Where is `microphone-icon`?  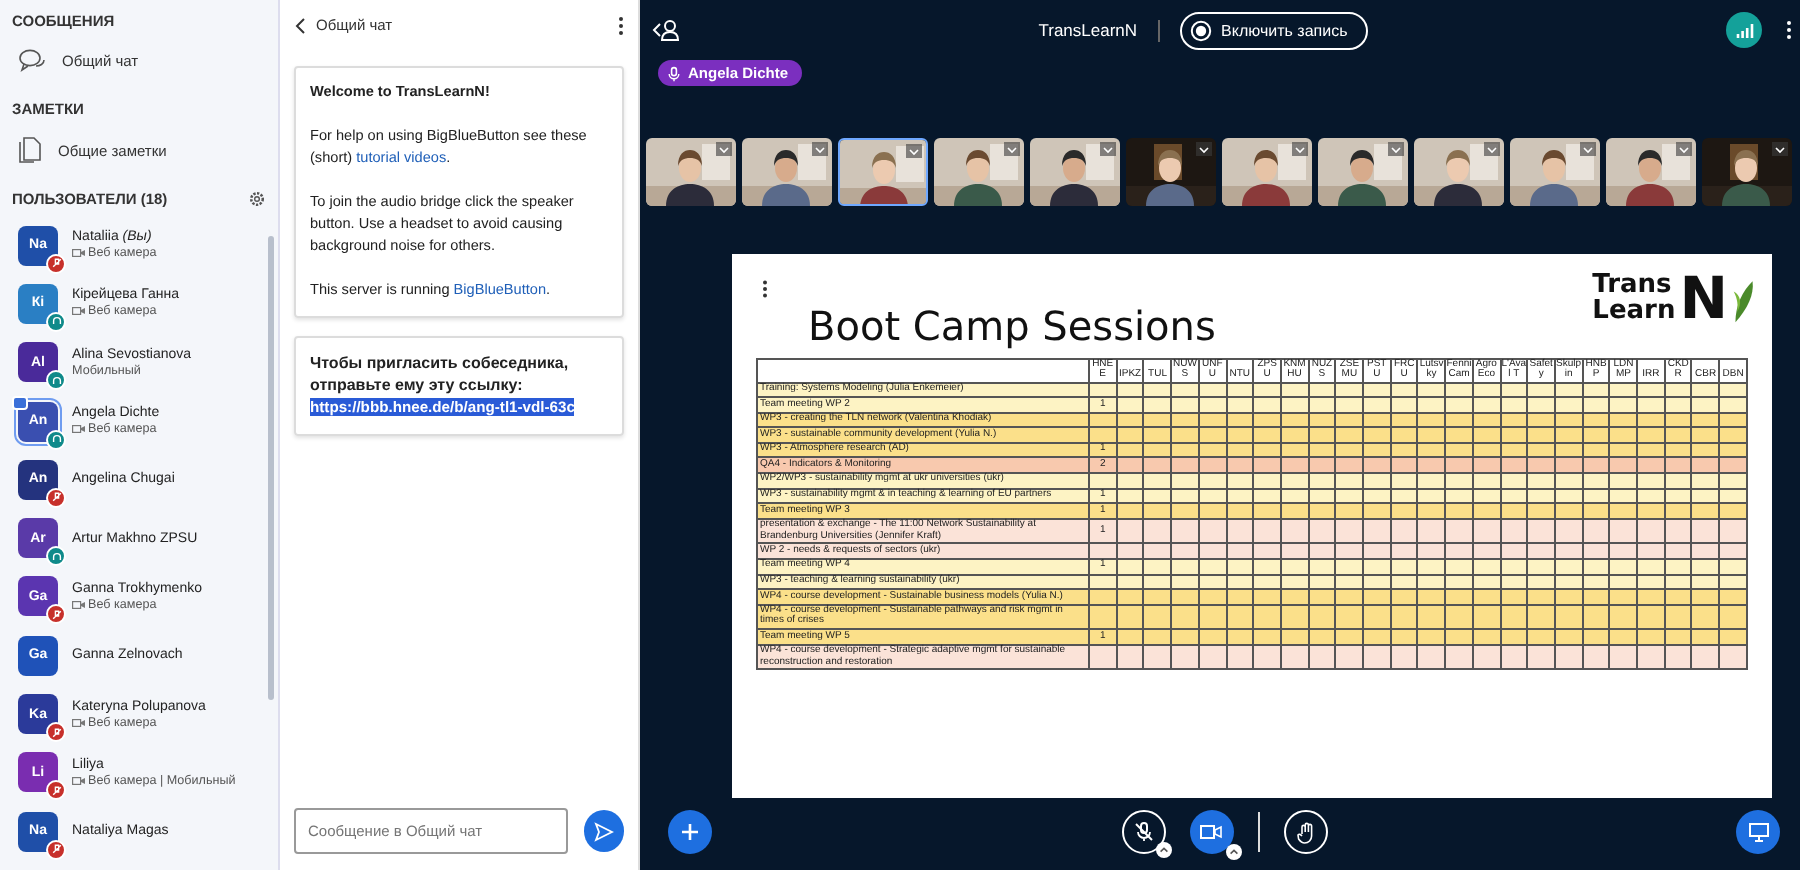 microphone-icon is located at coordinates (674, 73).